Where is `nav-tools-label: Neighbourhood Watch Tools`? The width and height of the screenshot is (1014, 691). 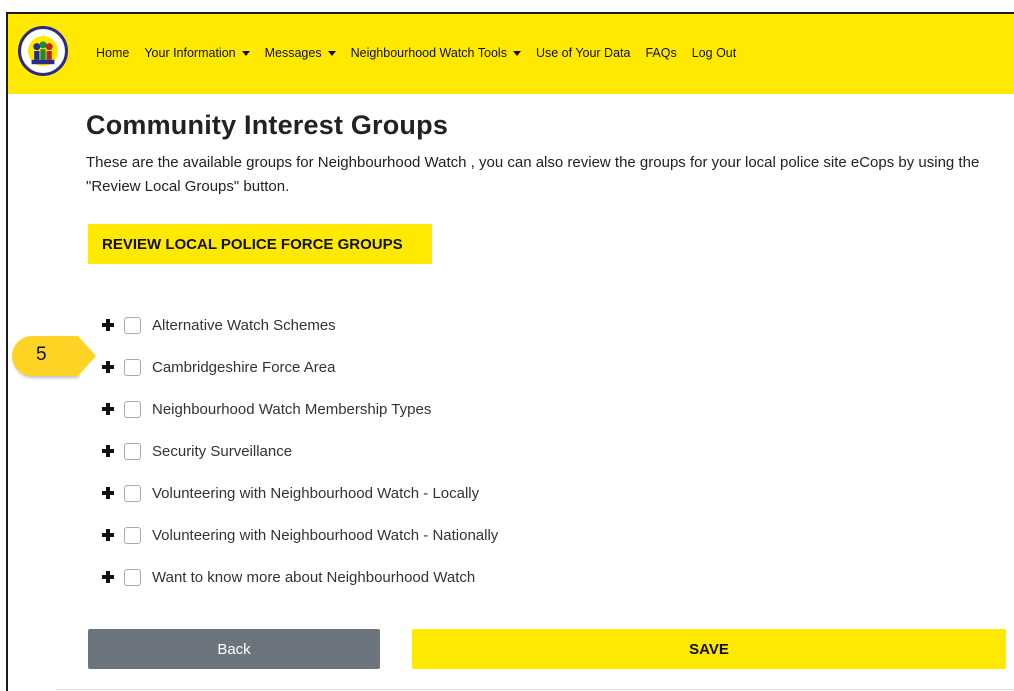 nav-tools-label: Neighbourhood Watch Tools is located at coordinates (428, 53).